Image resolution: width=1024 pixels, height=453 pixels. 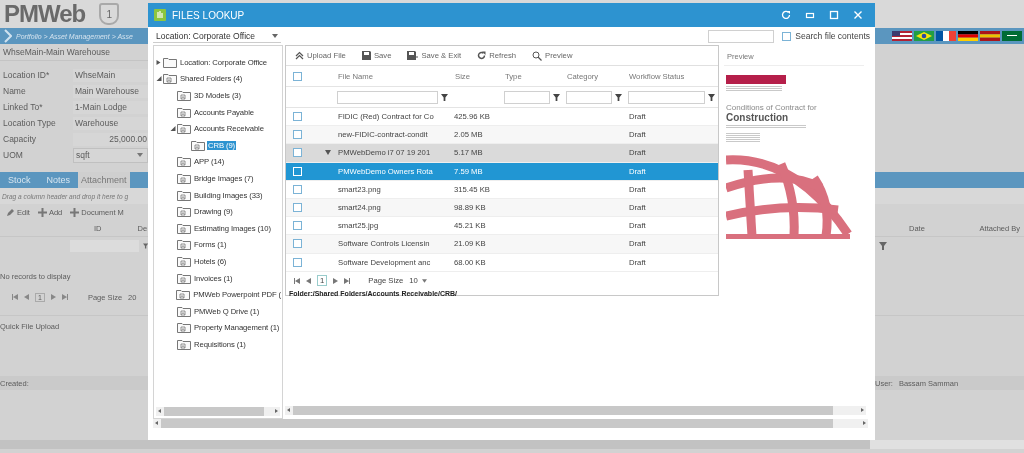 I want to click on title-band, so click(x=756, y=79).